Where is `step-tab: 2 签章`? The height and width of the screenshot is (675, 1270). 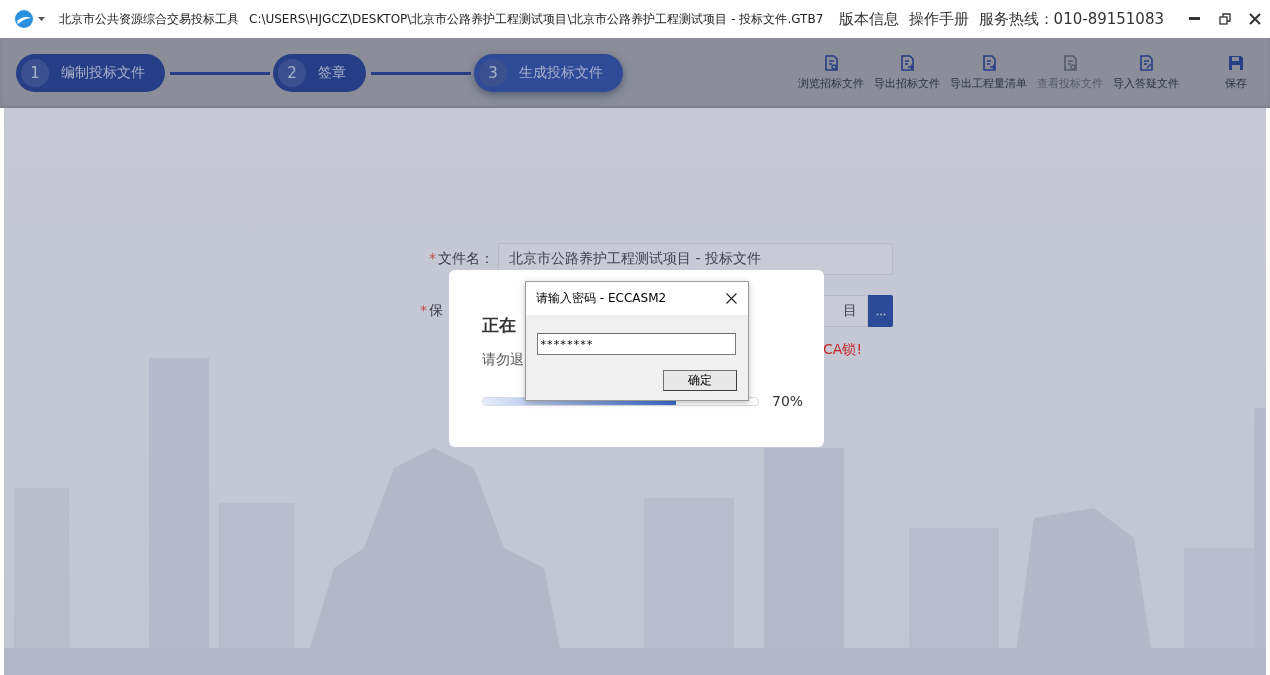 step-tab: 2 签章 is located at coordinates (319, 73).